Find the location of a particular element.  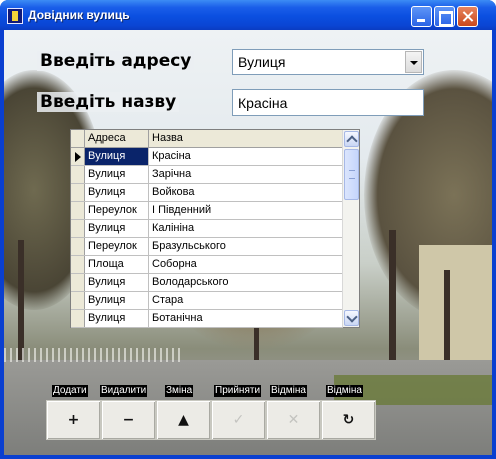

toolbar-label-3: Прийняти is located at coordinates (238, 391).